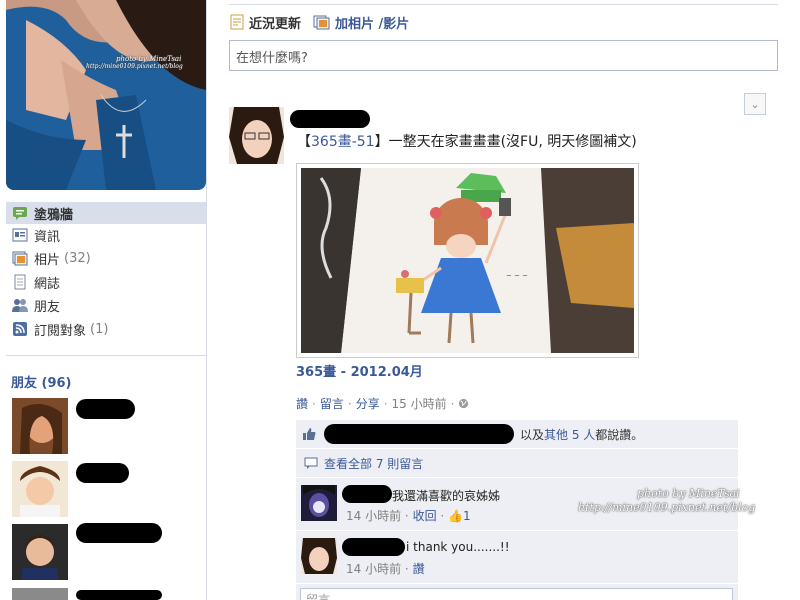 The height and width of the screenshot is (600, 800). What do you see at coordinates (47, 284) in the screenshot?
I see `sidebar-item-label: 網誌` at bounding box center [47, 284].